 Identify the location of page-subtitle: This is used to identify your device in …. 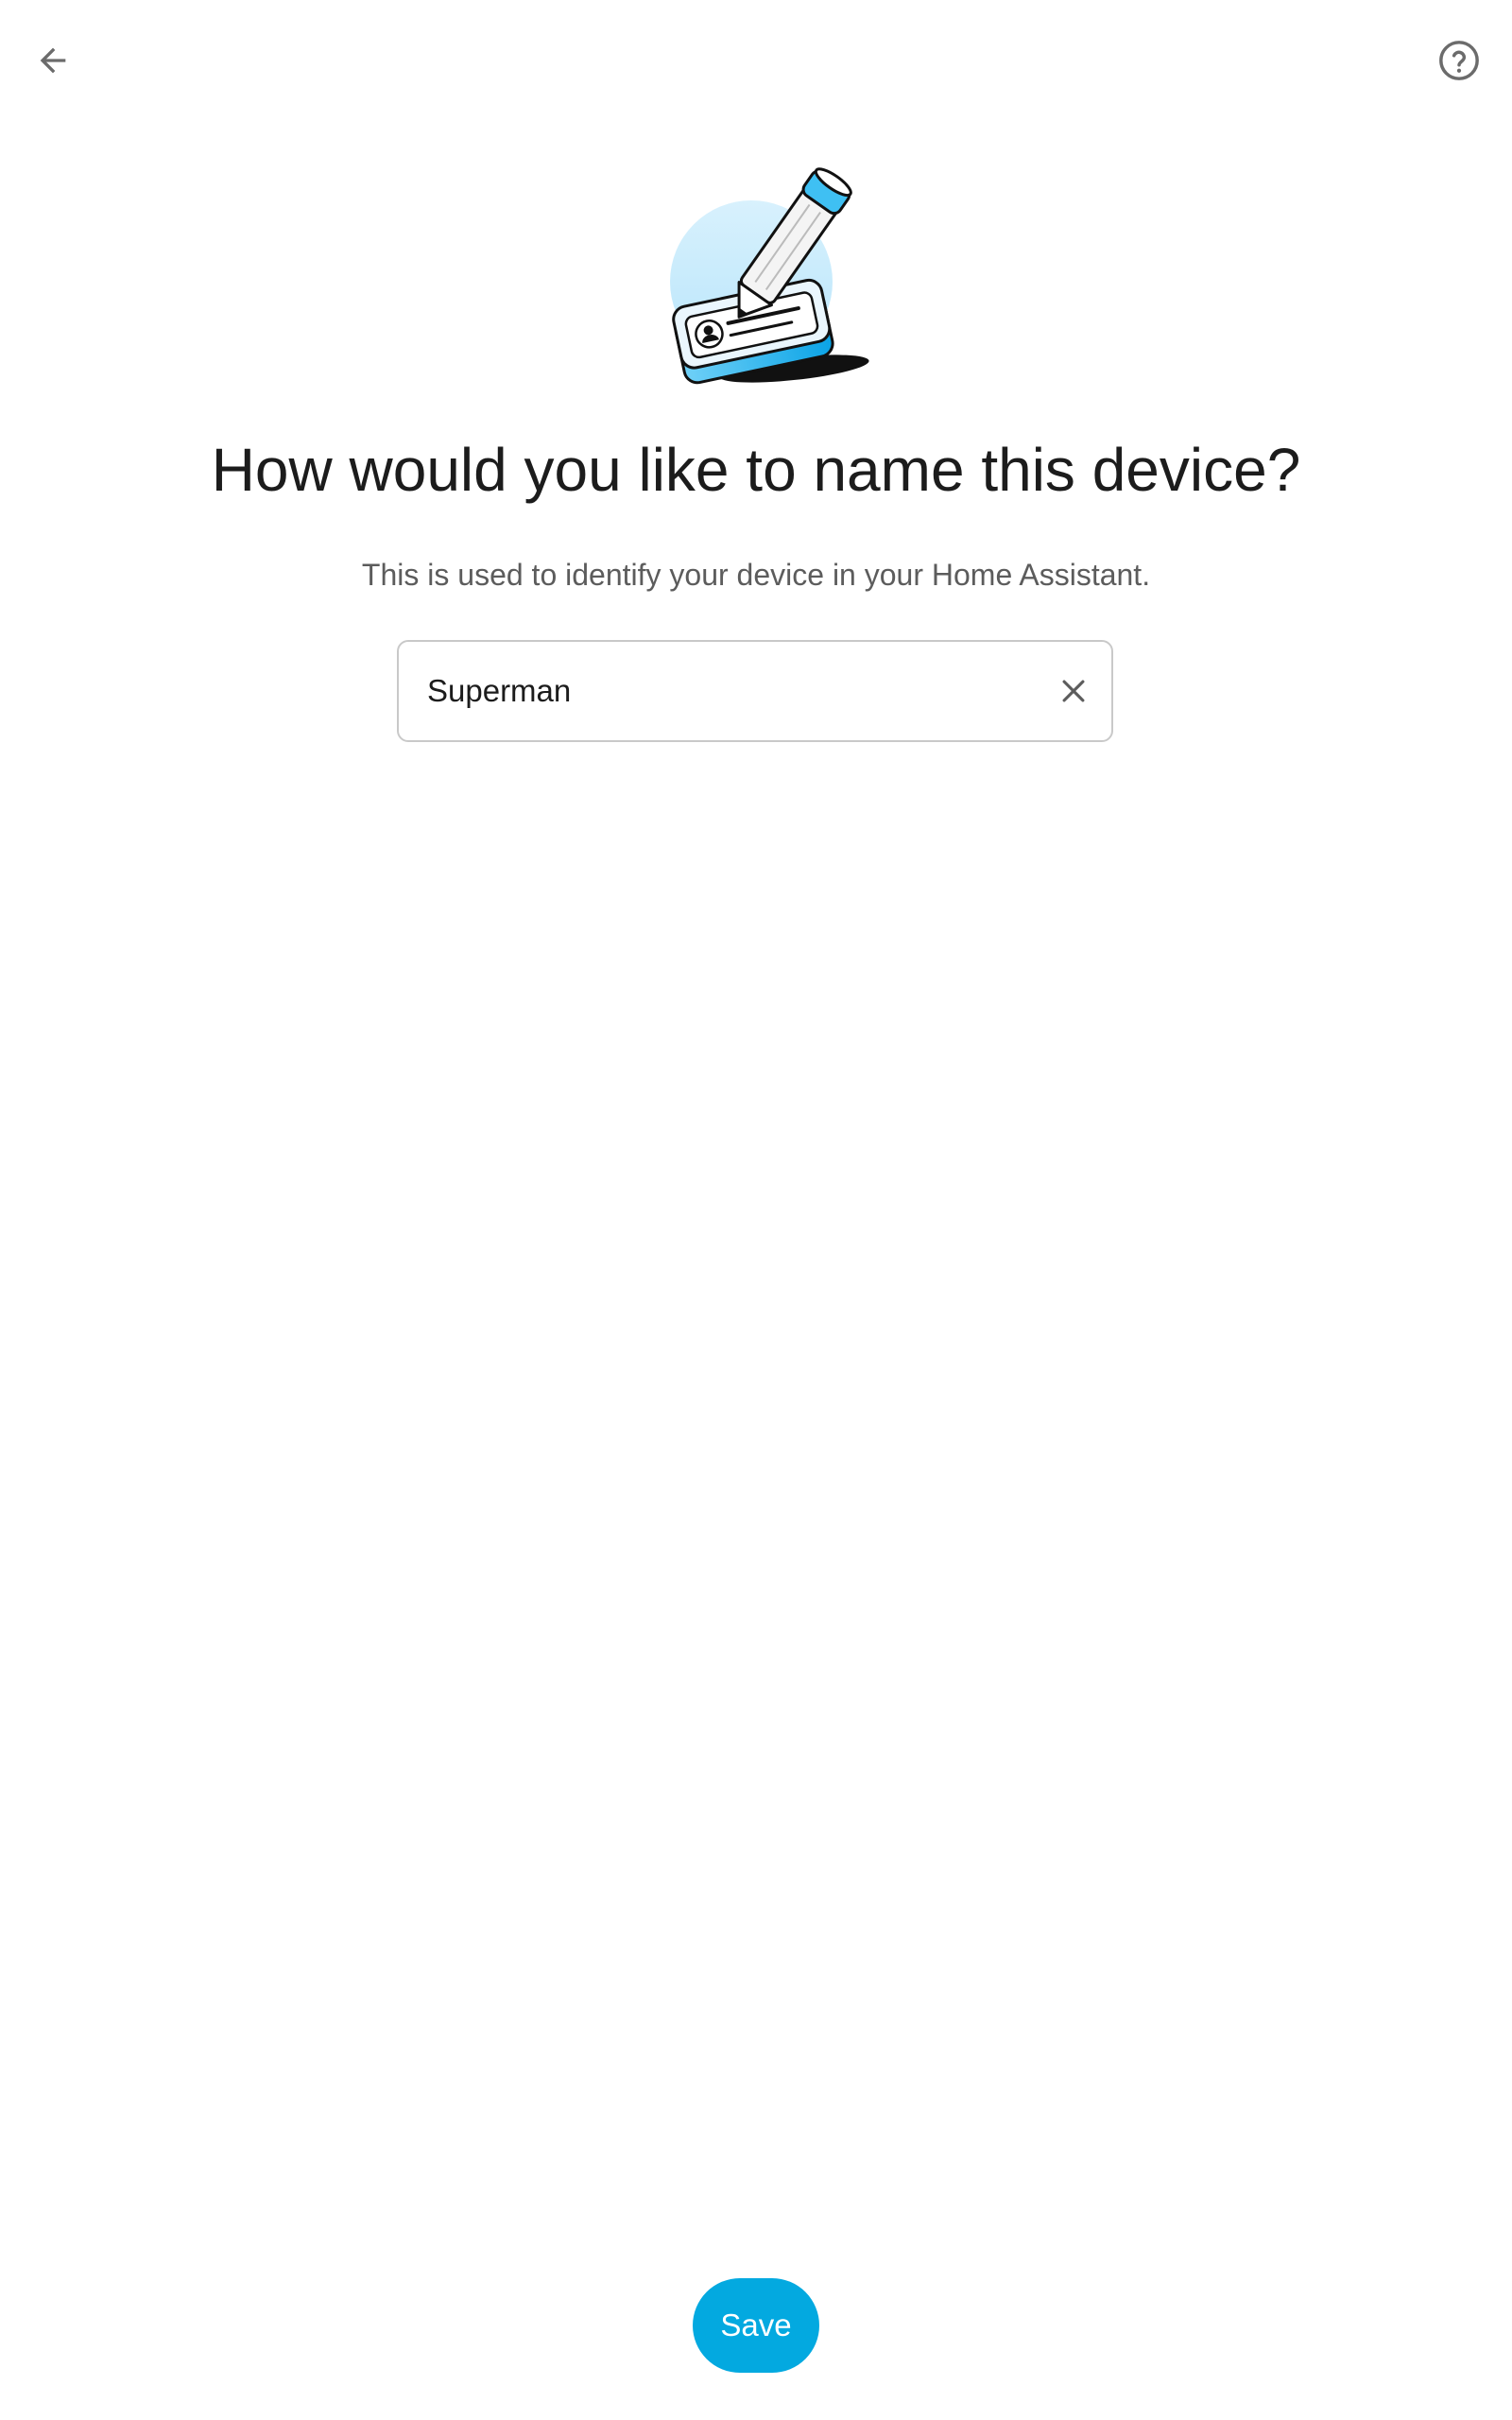
(756, 575).